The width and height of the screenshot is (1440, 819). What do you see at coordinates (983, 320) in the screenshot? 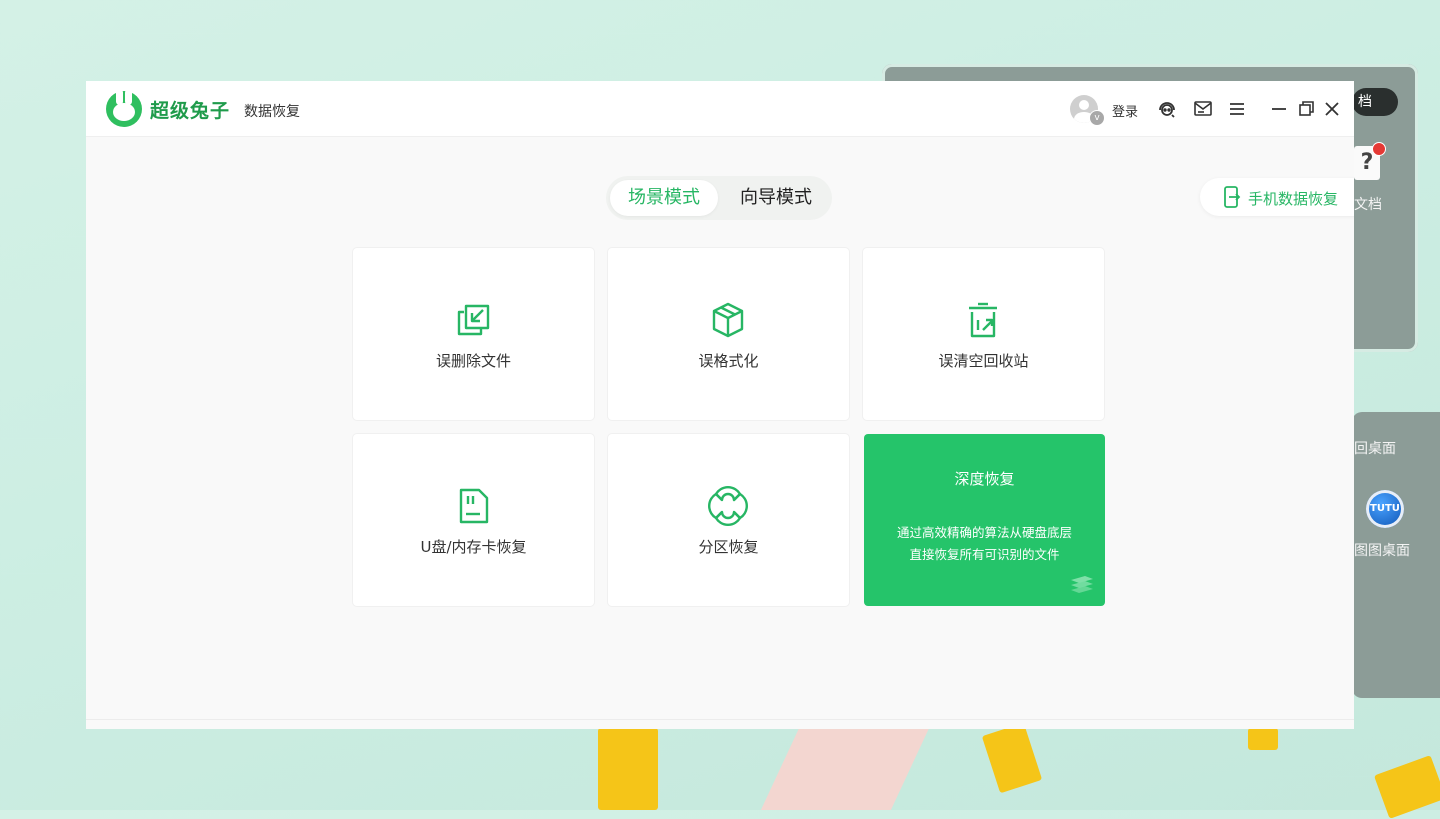
I see `trash-restore-icon` at bounding box center [983, 320].